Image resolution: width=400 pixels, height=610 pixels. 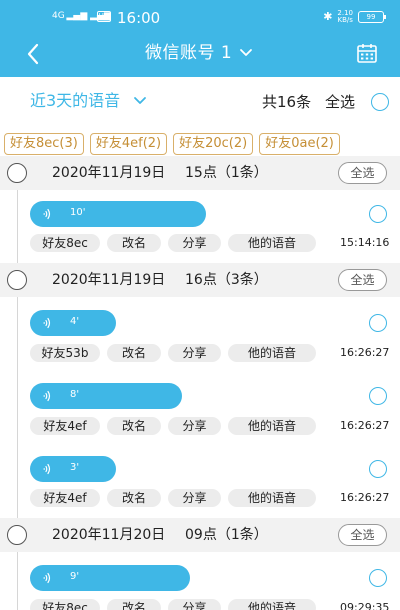 I want to click on status-time: 16:00, so click(x=139, y=18).